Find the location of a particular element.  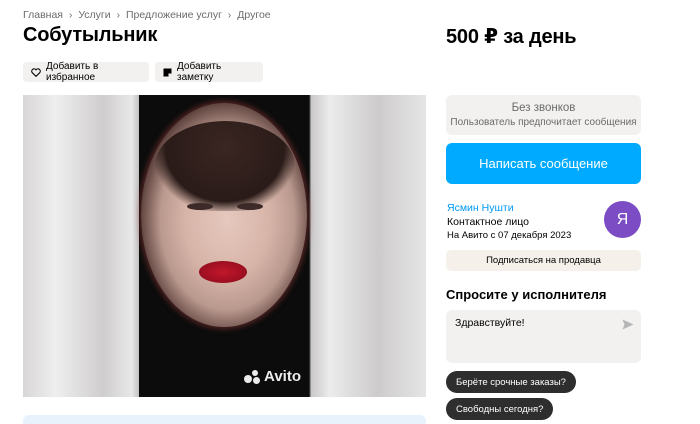

no-calls-title: Без звонков is located at coordinates (543, 108).